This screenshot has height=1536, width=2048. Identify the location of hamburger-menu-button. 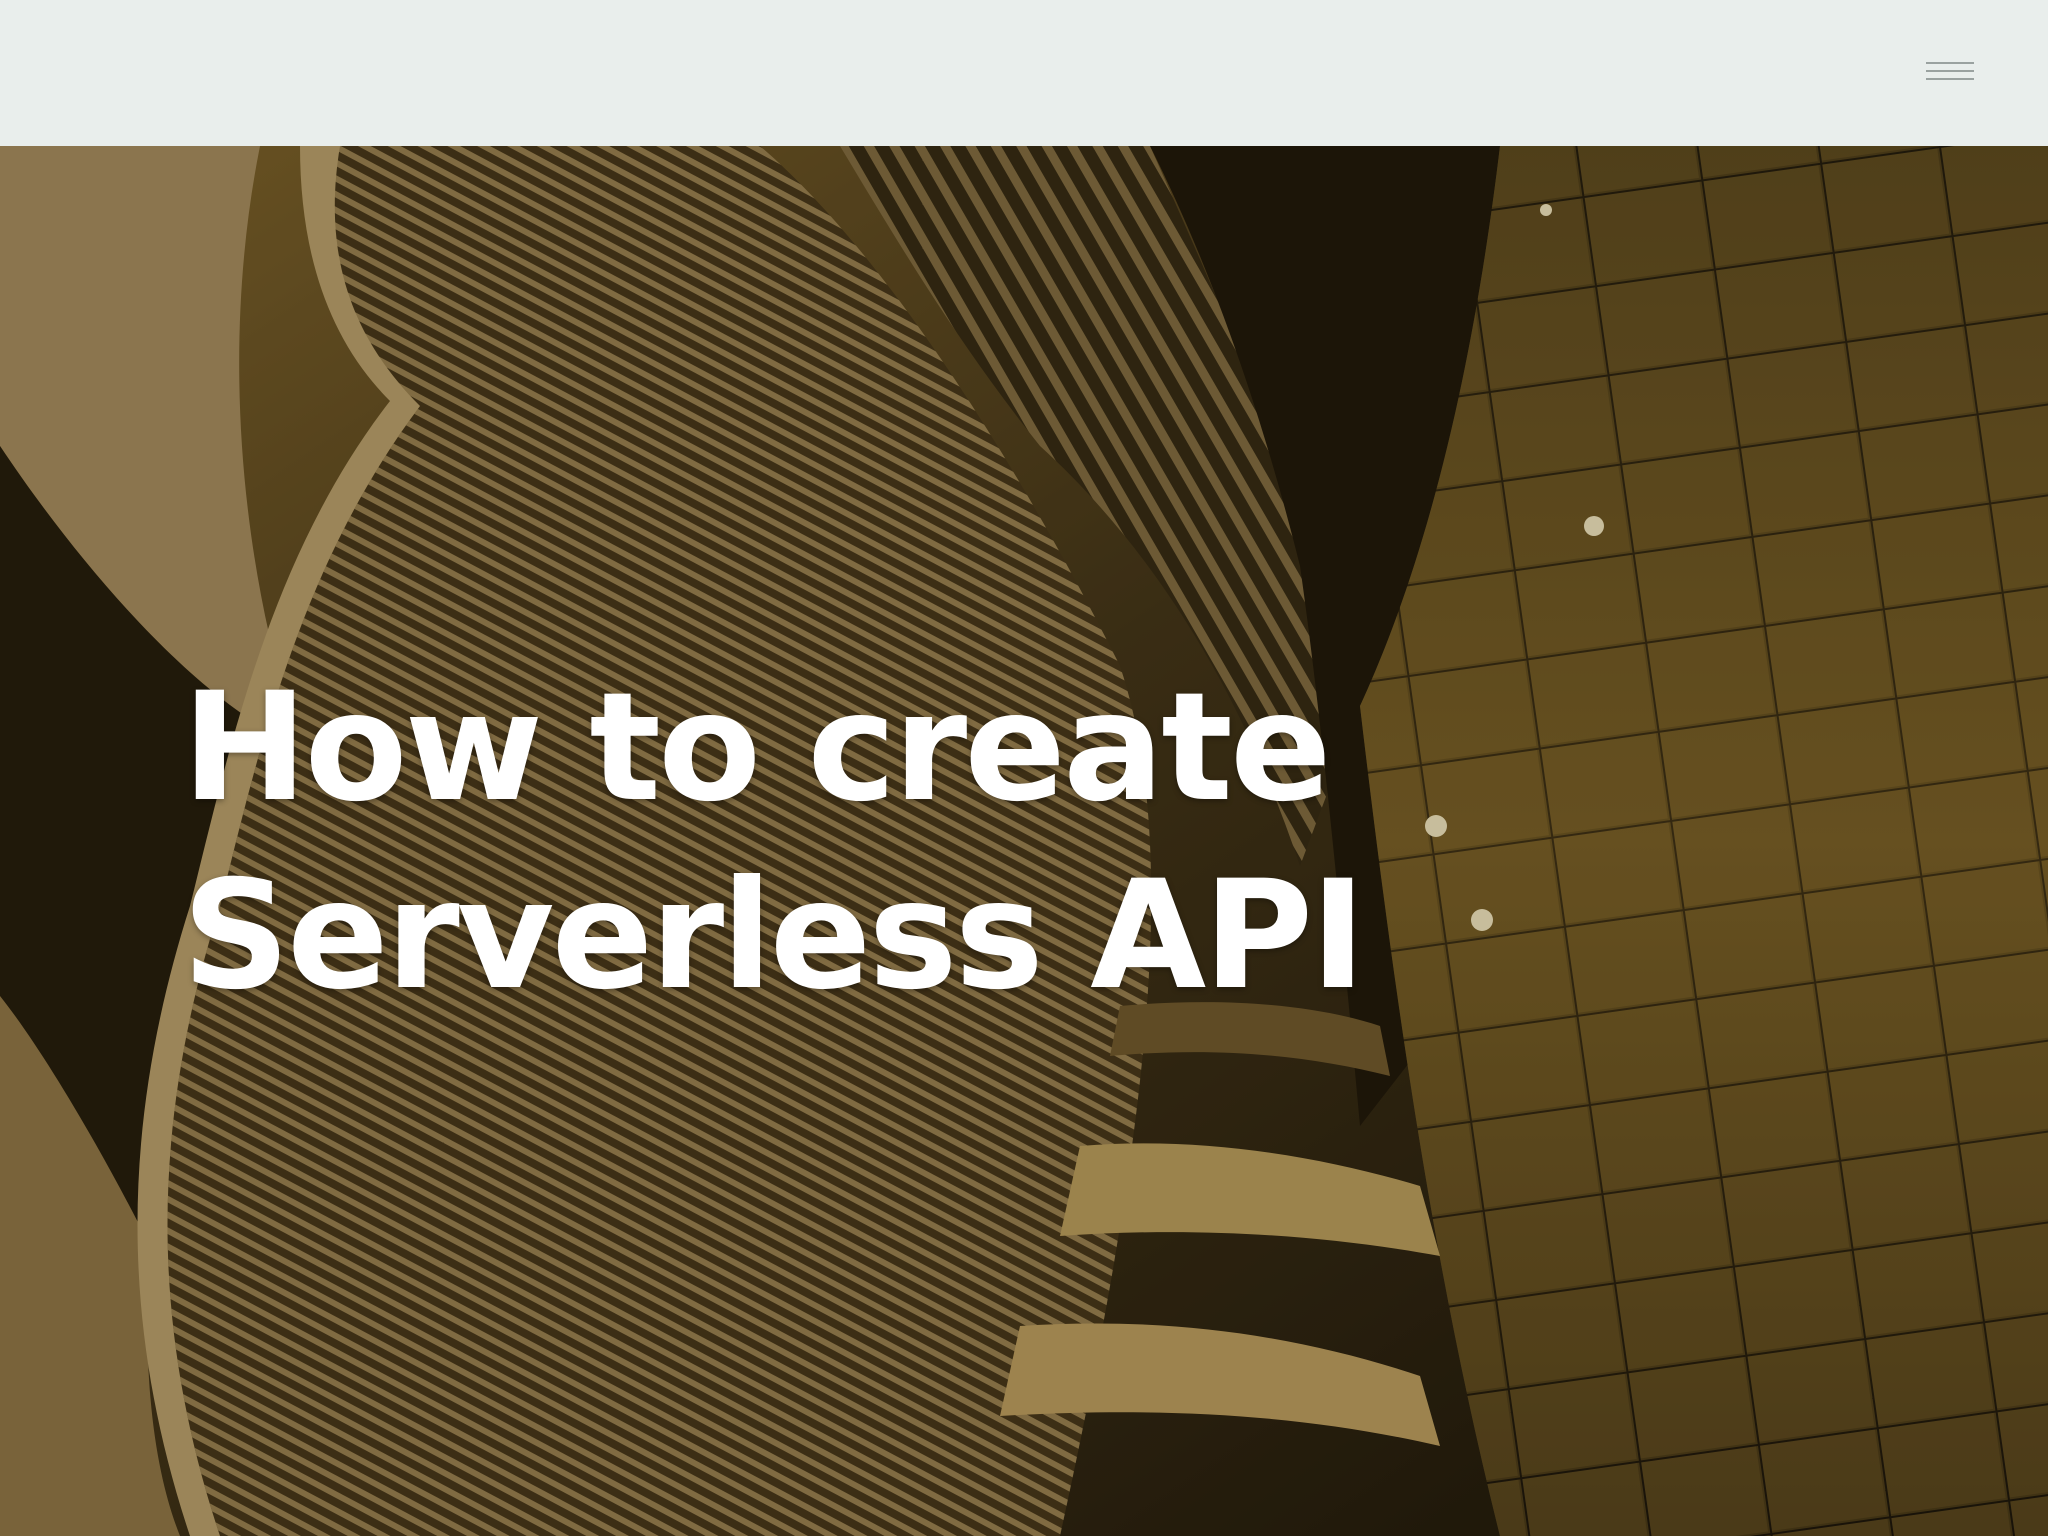
(1950, 71).